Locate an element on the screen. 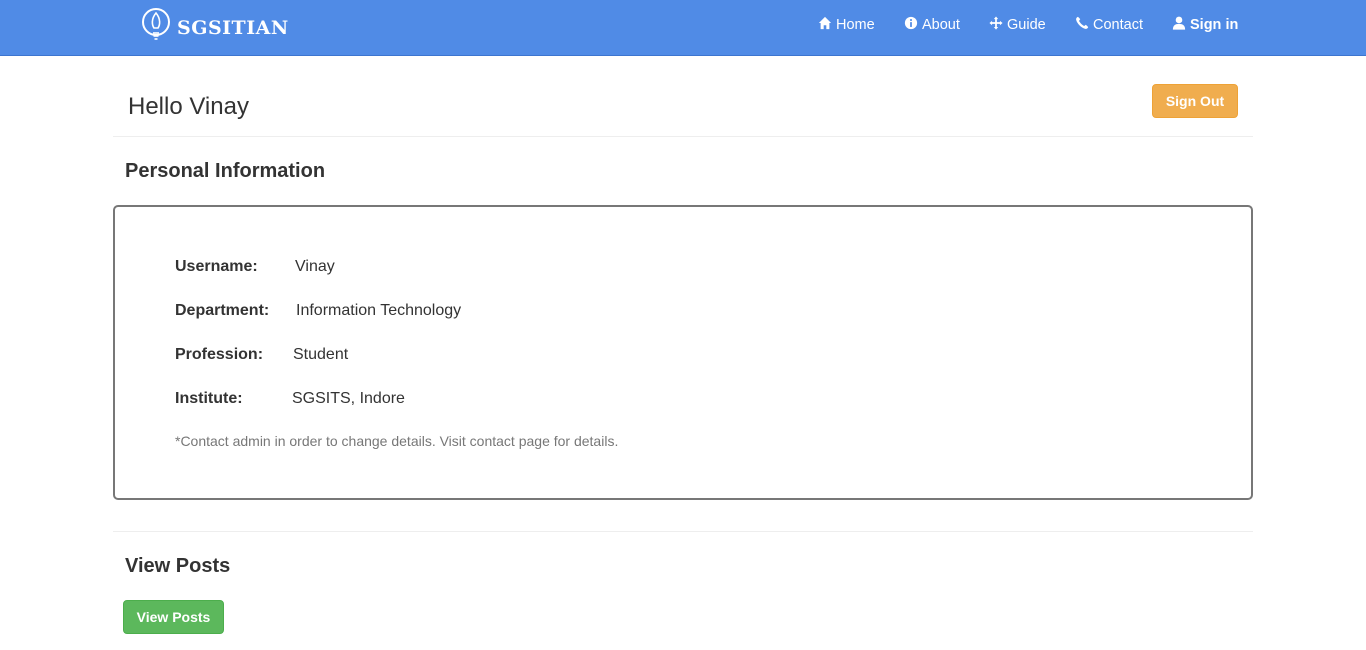  home-icon is located at coordinates (827, 25).